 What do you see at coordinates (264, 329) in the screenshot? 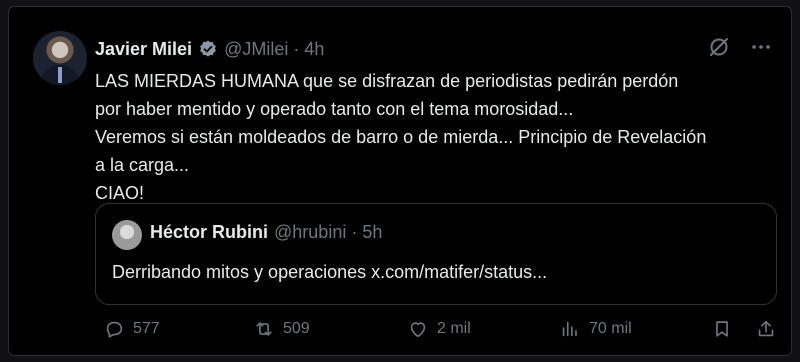
I see `repost-icon` at bounding box center [264, 329].